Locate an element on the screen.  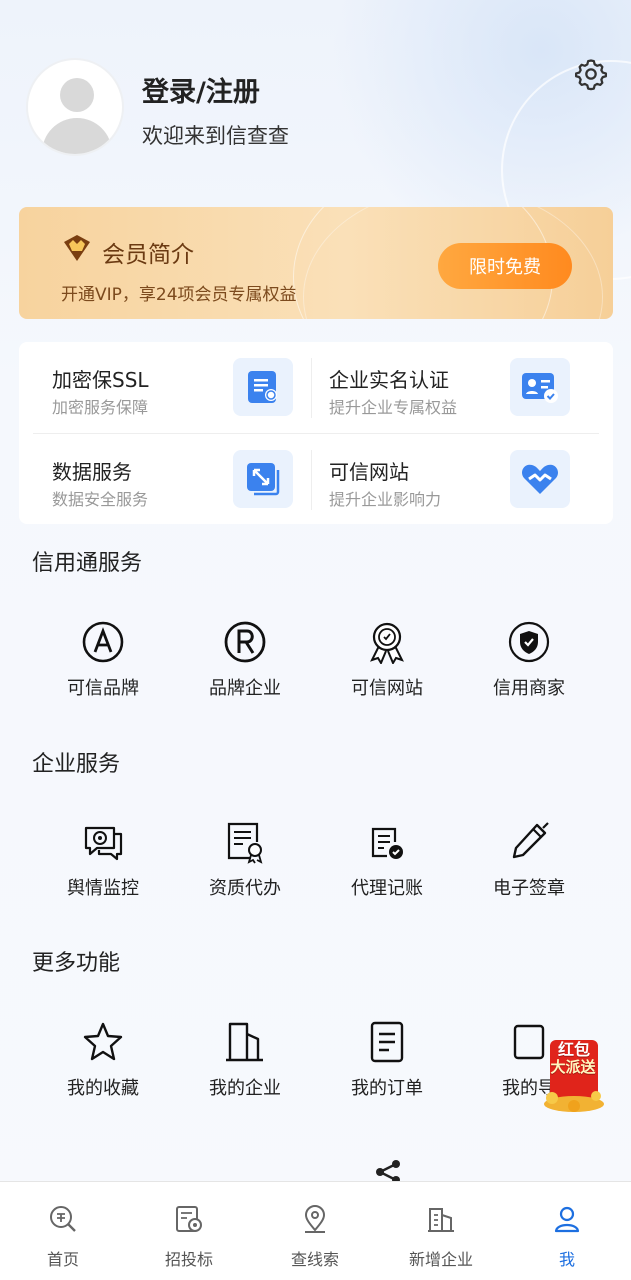
service-trusted-site: 可信网站 提升企业影响力 is located at coordinates (436, 479).